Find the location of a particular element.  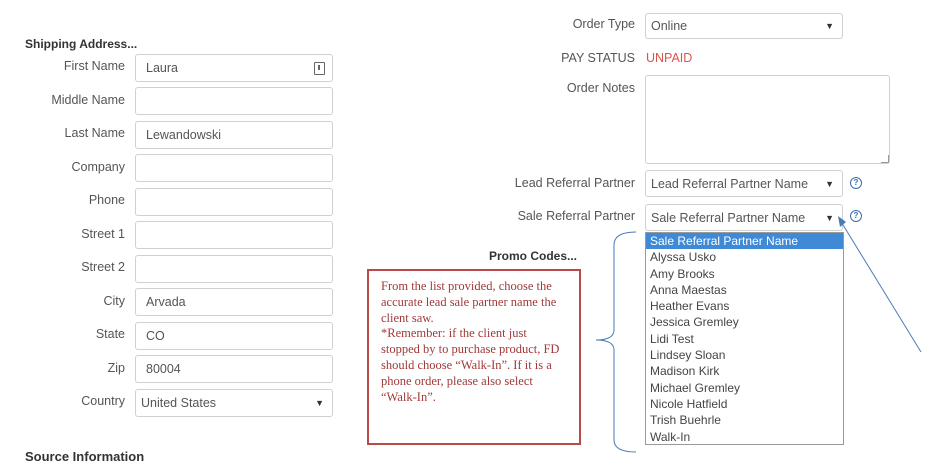

annotation-arrow-line is located at coordinates (880, 286).